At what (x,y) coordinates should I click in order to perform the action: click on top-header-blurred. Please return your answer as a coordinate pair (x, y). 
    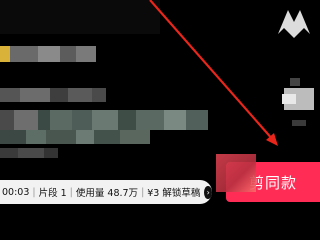
    Looking at the image, I should click on (80, 17).